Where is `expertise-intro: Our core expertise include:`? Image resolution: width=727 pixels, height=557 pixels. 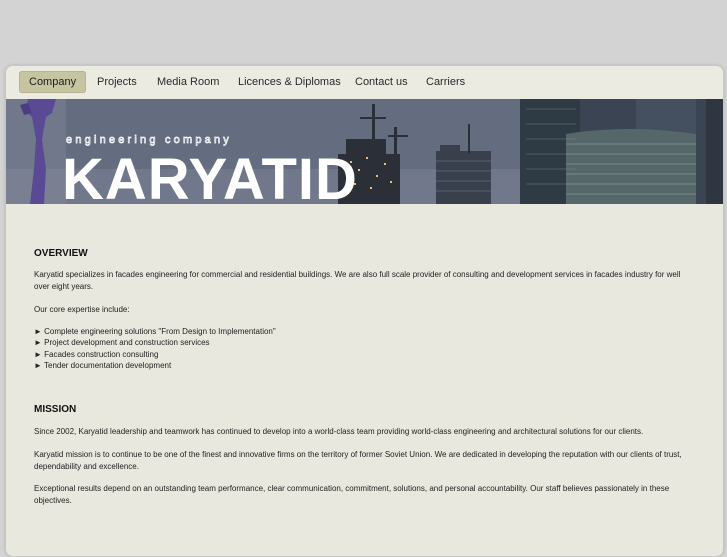
expertise-intro: Our core expertise include: is located at coordinates (82, 309).